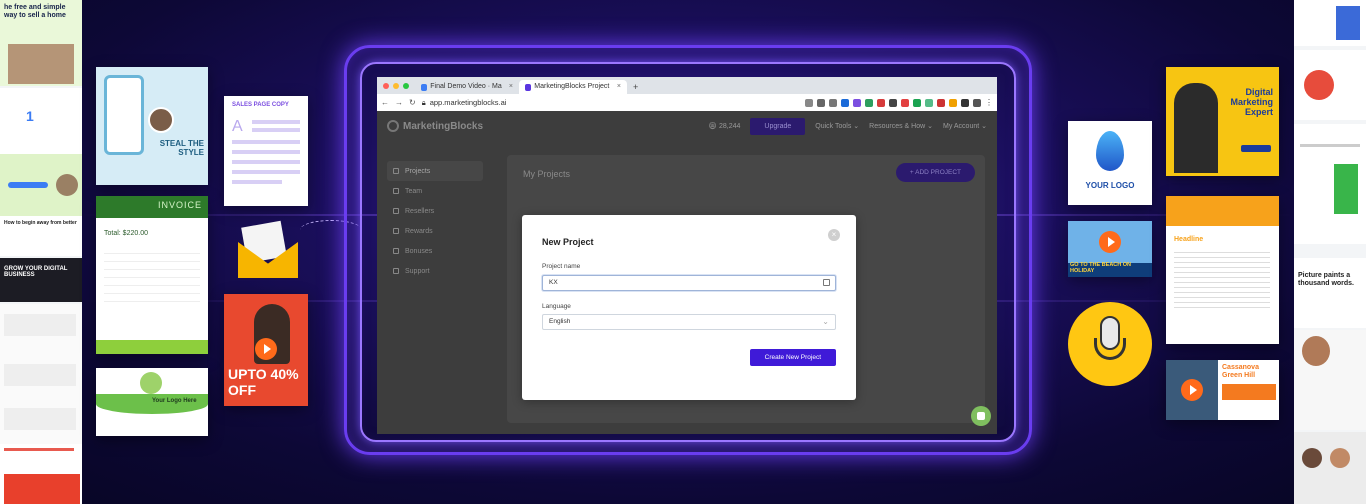  What do you see at coordinates (417, 271) in the screenshot?
I see `sidebar-item-label: Support` at bounding box center [417, 271].